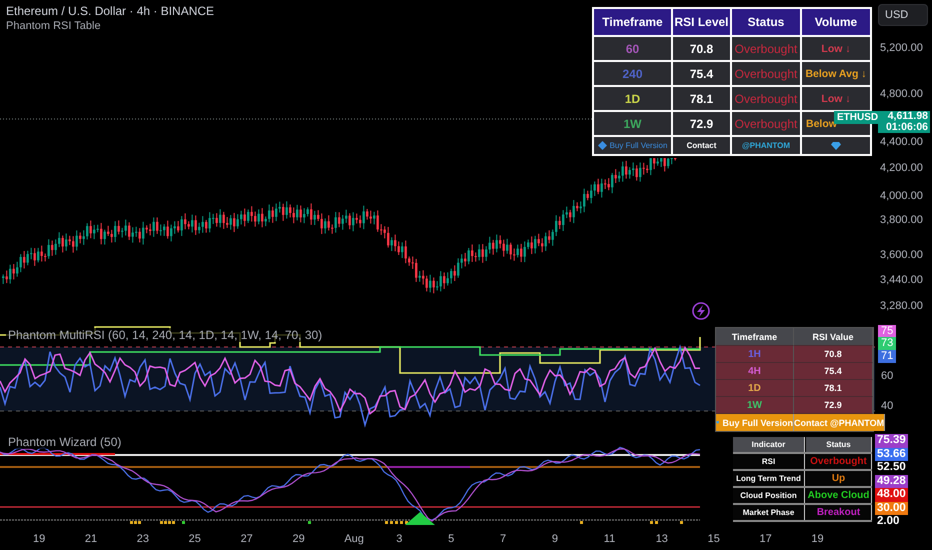 This screenshot has width=932, height=550. I want to click on price-axis-label: 3,800.00, so click(901, 220).